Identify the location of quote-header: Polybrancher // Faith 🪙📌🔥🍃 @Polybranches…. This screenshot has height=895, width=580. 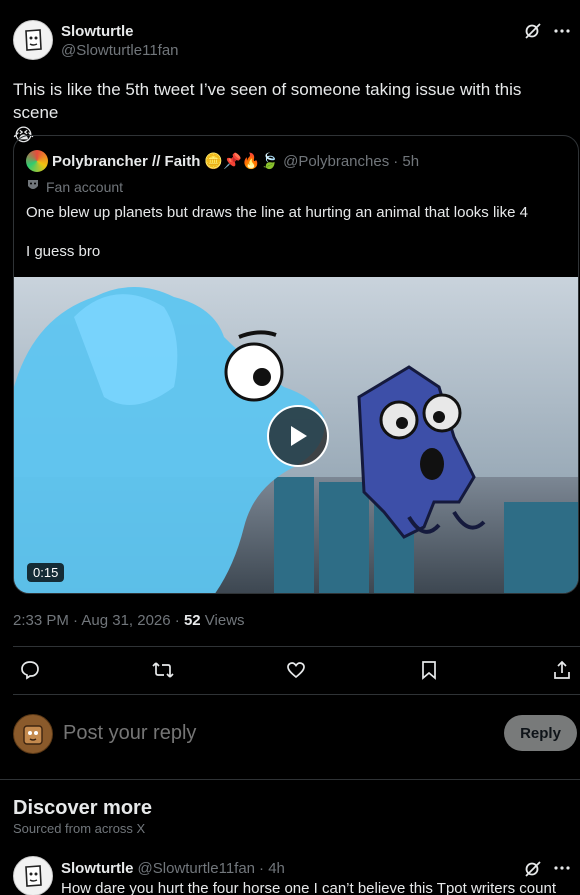
(222, 161).